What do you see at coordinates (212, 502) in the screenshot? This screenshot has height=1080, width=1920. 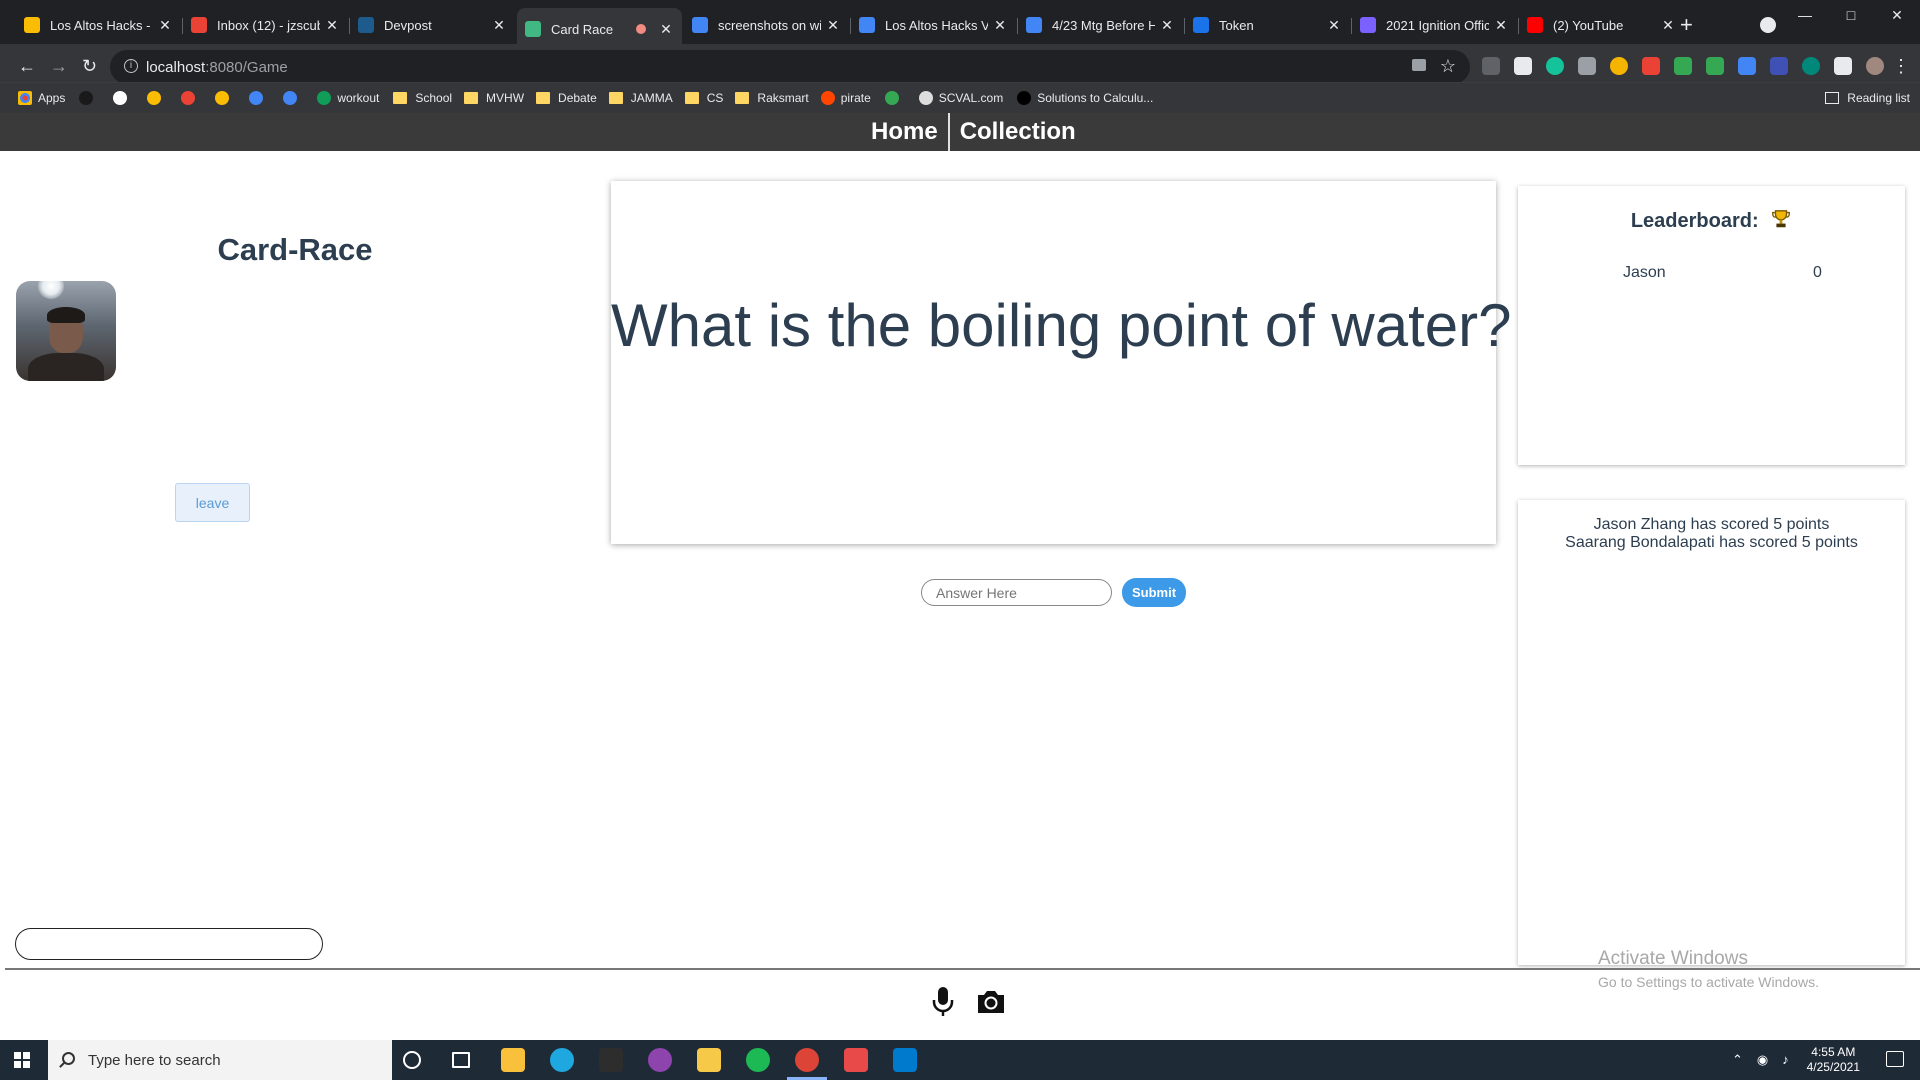 I see `leave-button: leave` at bounding box center [212, 502].